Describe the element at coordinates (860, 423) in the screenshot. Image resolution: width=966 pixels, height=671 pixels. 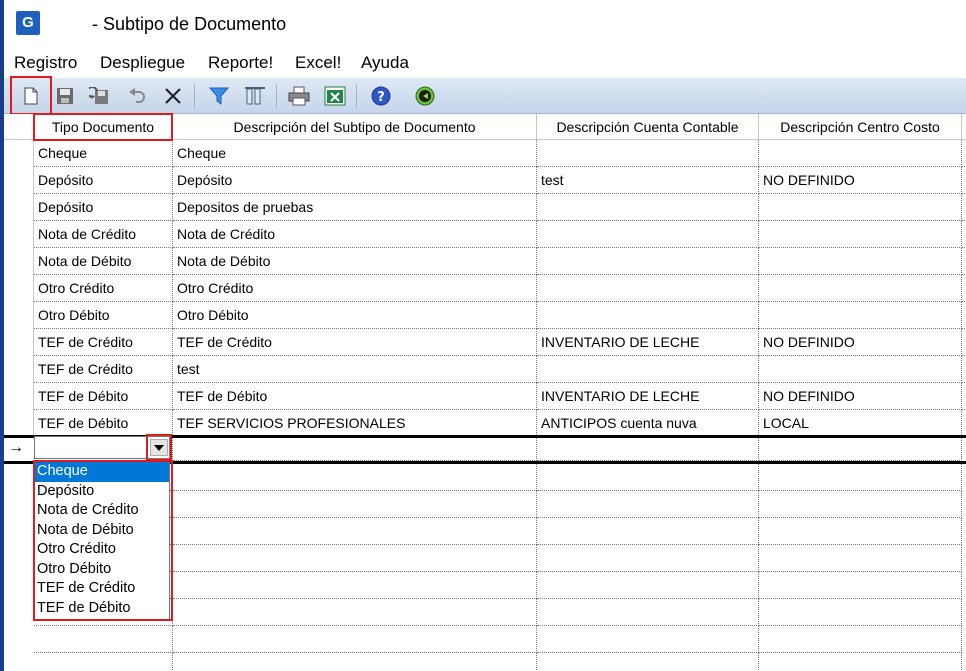
I see `table-cell: LOCAL` at that location.